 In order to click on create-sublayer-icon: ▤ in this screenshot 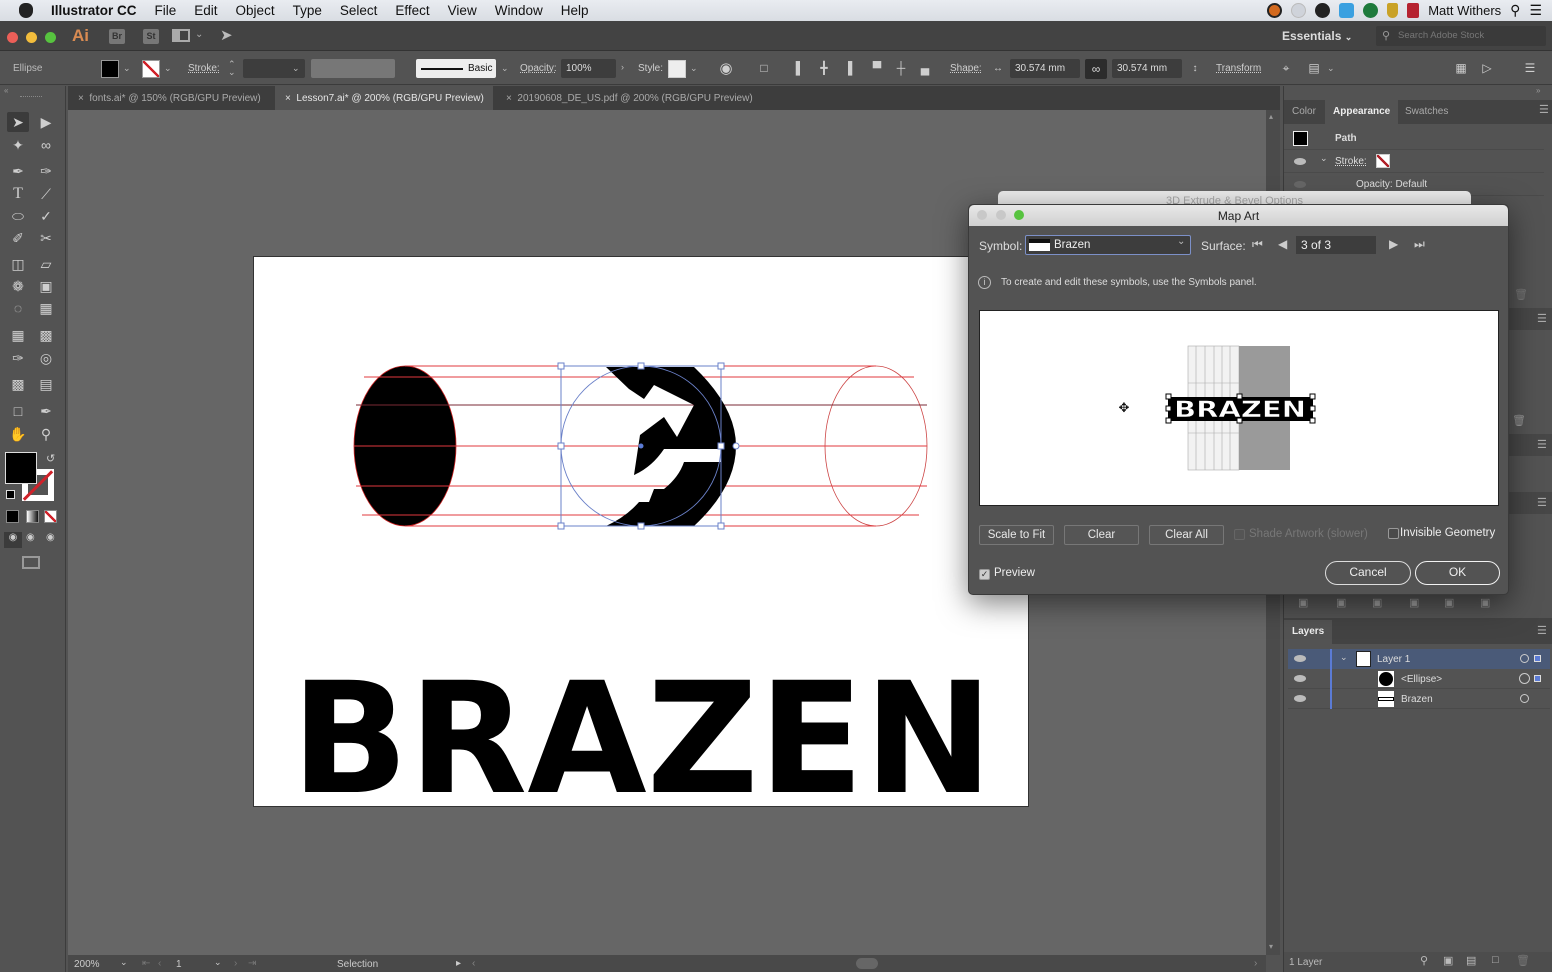, I will do `click(1471, 960)`.